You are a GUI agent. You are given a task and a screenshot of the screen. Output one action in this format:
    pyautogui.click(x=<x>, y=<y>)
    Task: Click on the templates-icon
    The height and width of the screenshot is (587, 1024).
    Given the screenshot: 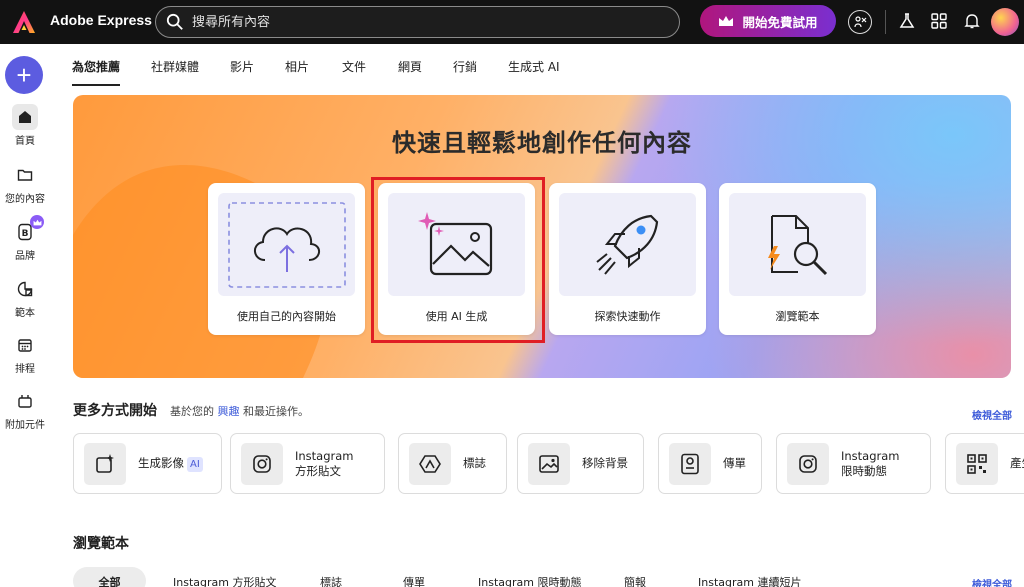 What is the action you would take?
    pyautogui.click(x=25, y=289)
    